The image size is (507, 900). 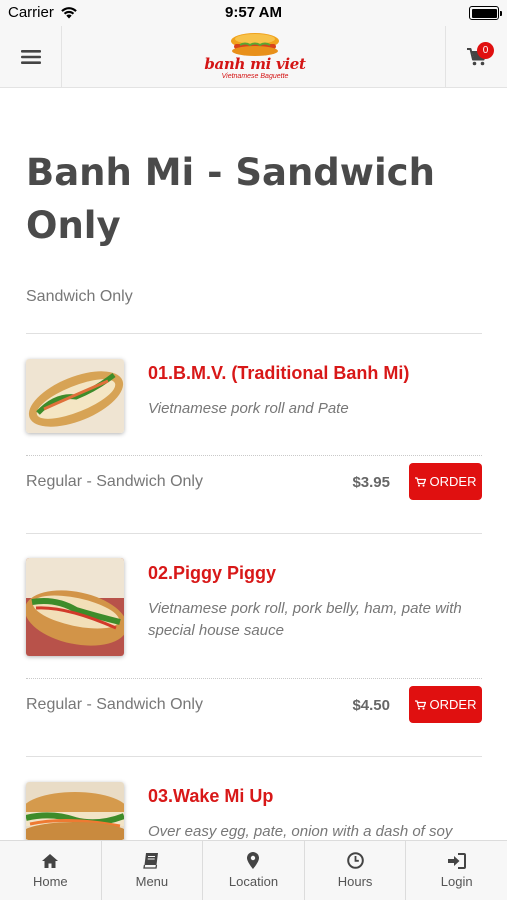 I want to click on tab-label: Location, so click(x=253, y=881).